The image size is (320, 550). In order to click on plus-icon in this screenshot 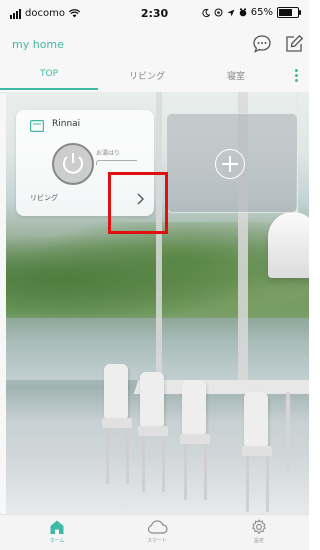, I will do `click(230, 164)`.